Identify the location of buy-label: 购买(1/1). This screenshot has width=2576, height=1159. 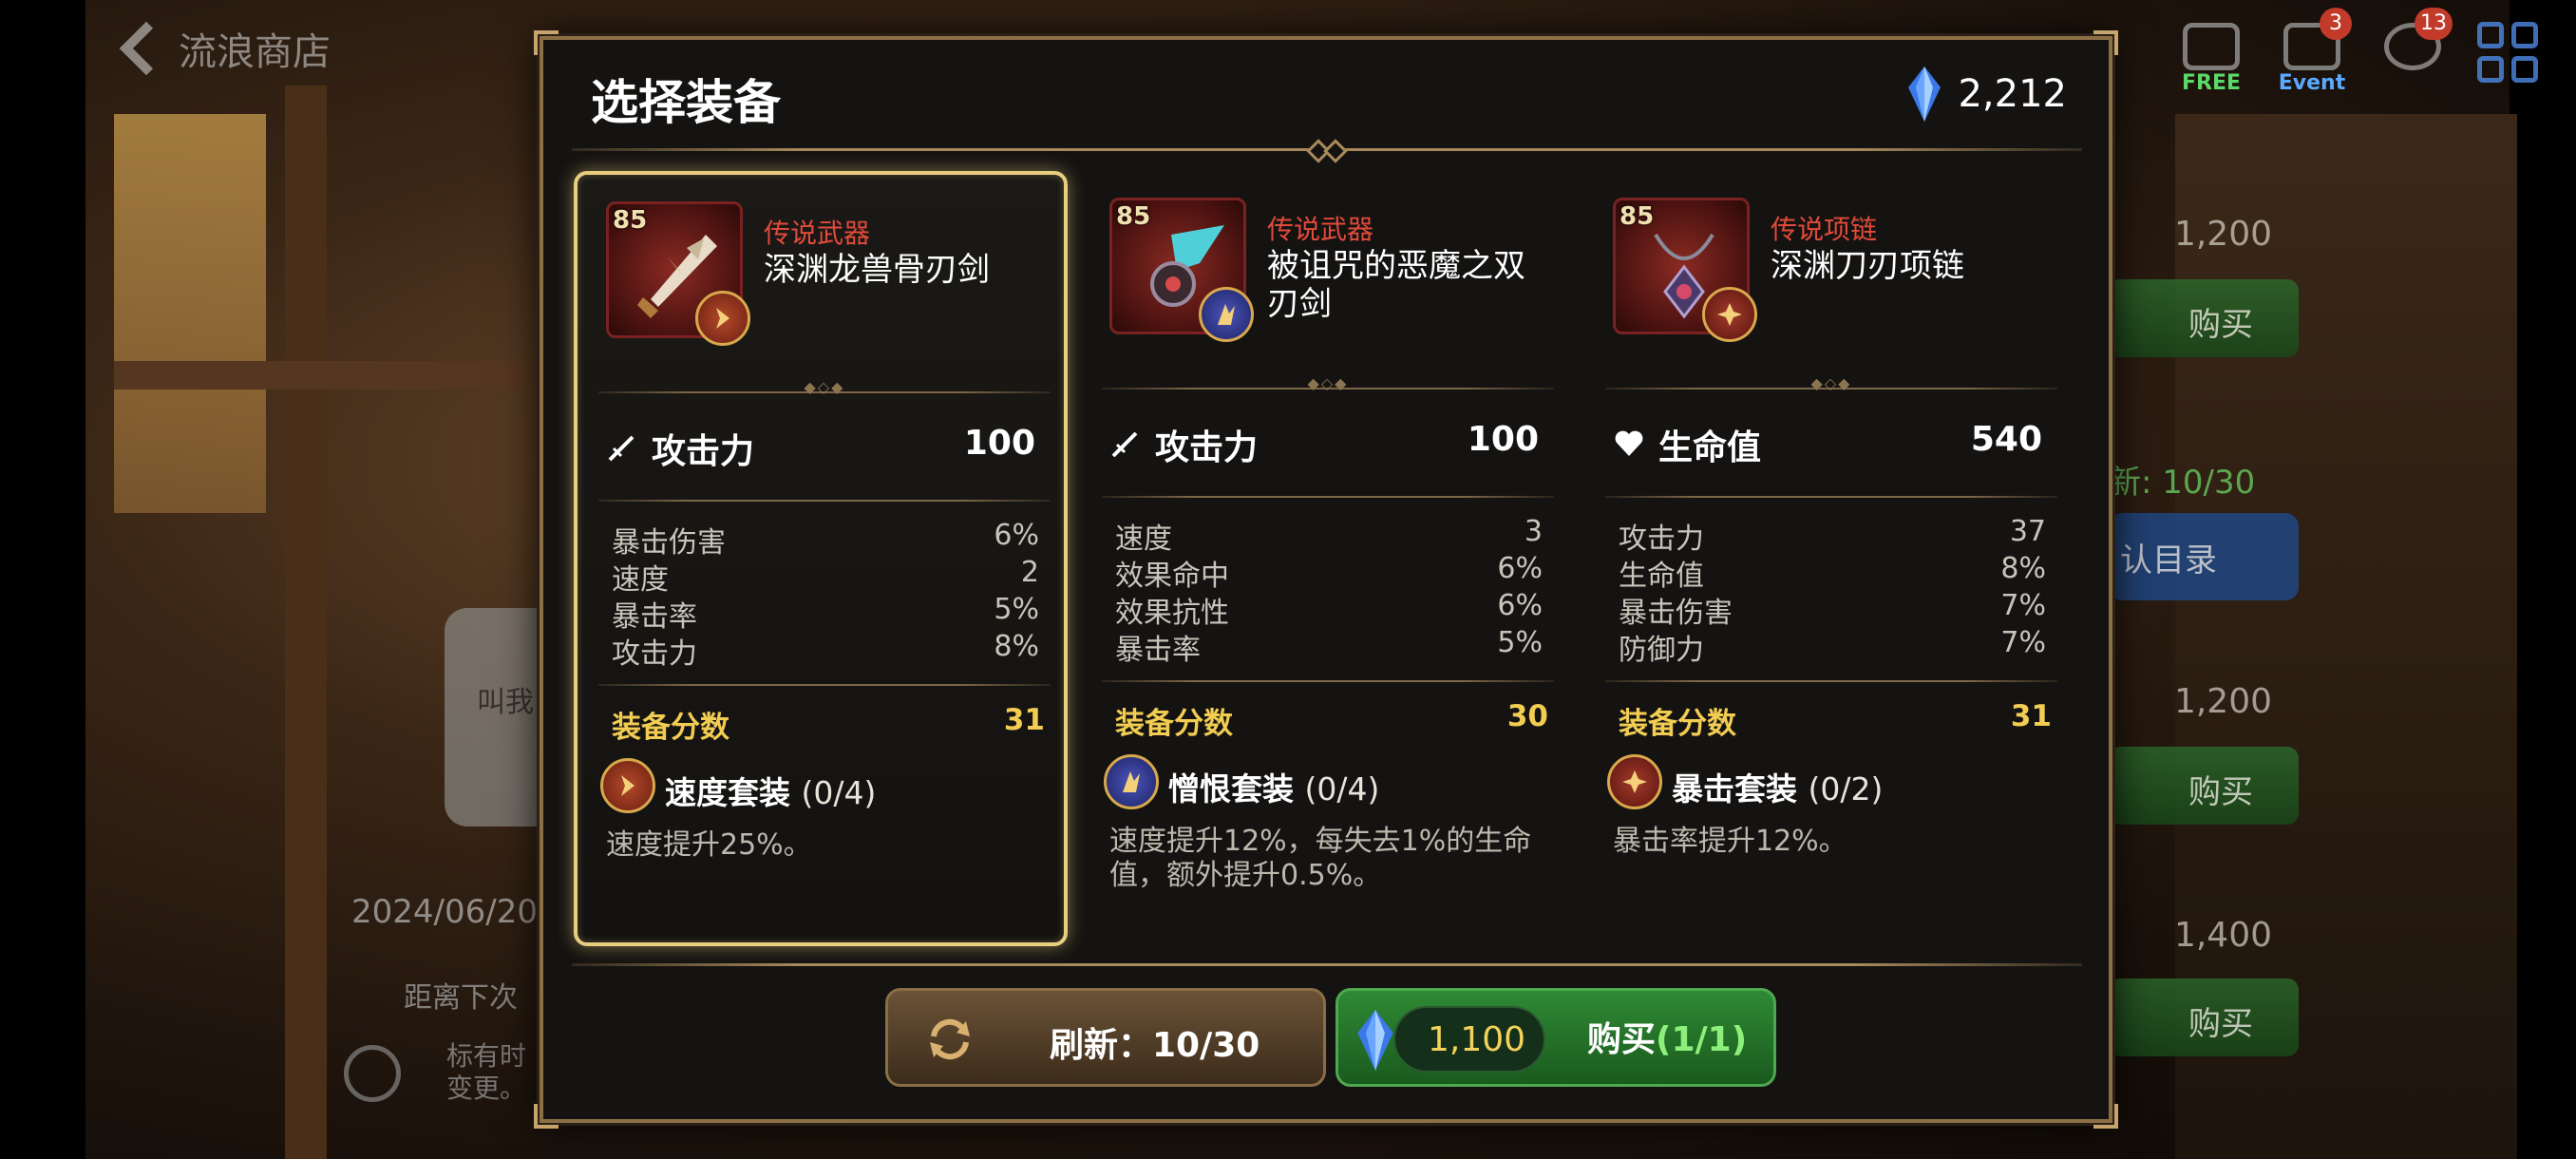
(1667, 1036).